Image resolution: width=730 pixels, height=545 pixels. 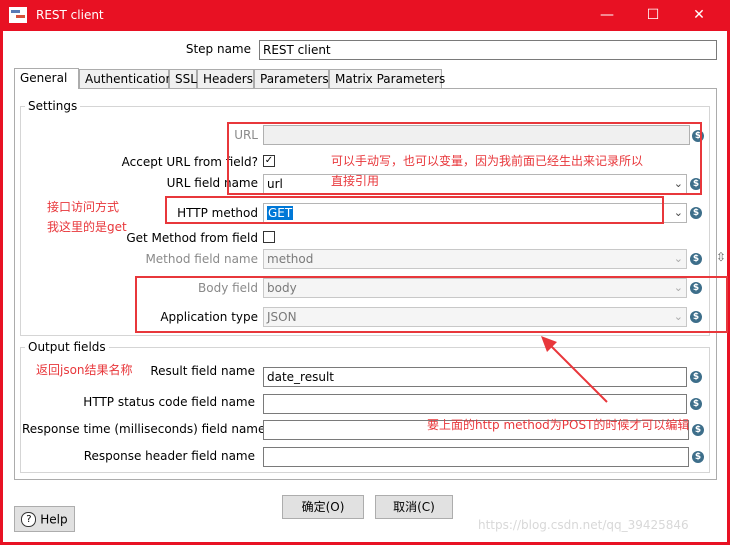 I want to click on method-field-name-label: Method field name, so click(x=201, y=259).